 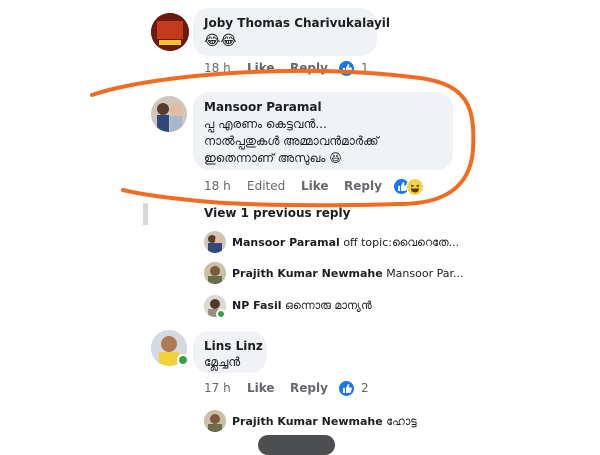 What do you see at coordinates (365, 388) in the screenshot?
I see `reaction-count: 2` at bounding box center [365, 388].